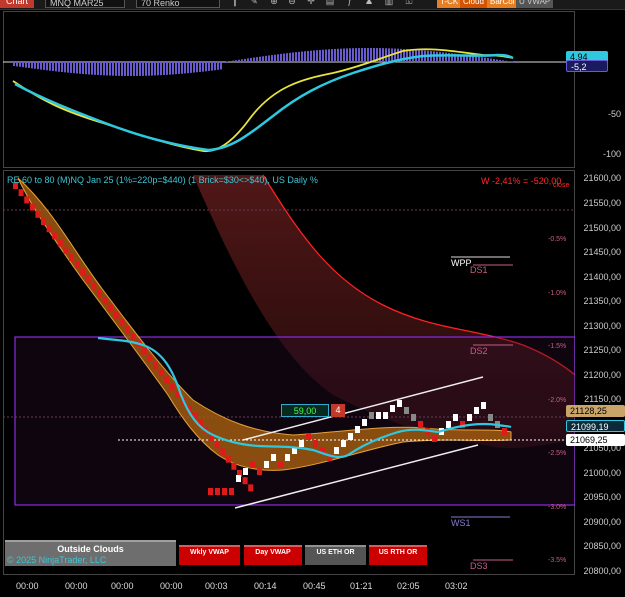  What do you see at coordinates (216, 586) in the screenshot?
I see `time-label: 00:03` at bounding box center [216, 586].